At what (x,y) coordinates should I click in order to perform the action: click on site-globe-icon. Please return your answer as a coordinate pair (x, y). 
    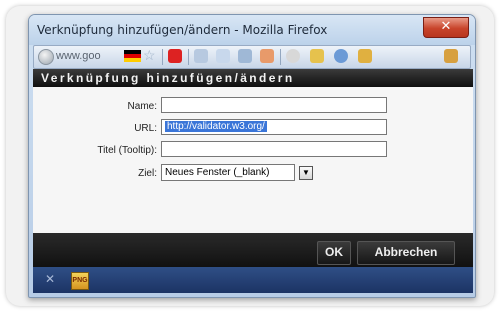
    Looking at the image, I should click on (46, 57).